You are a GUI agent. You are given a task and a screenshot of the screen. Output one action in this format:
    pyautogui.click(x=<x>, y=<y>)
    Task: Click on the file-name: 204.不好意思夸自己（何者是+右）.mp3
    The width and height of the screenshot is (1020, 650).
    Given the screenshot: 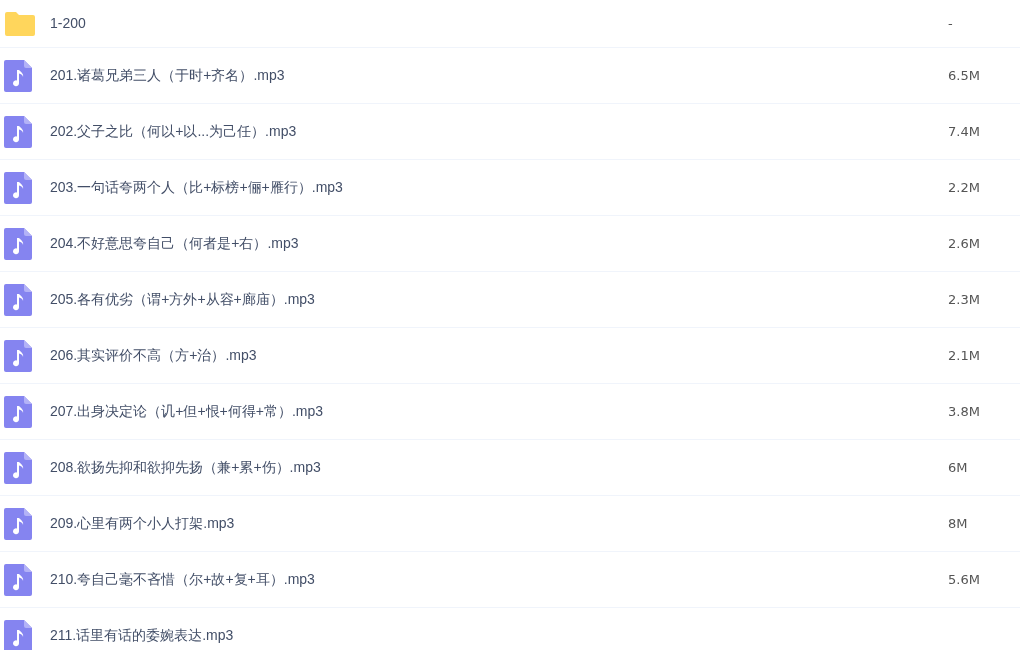 What is the action you would take?
    pyautogui.click(x=174, y=243)
    